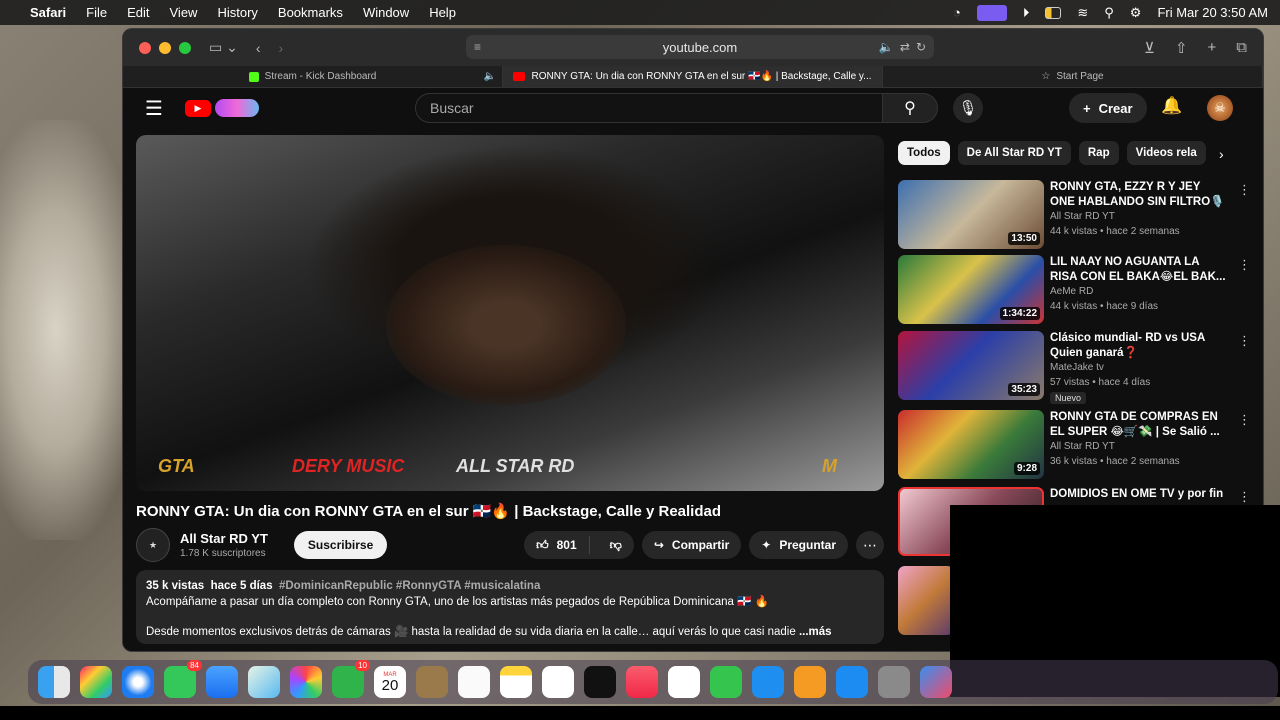 The width and height of the screenshot is (1280, 720). Describe the element at coordinates (810, 682) in the screenshot. I see `pages-icon` at that location.